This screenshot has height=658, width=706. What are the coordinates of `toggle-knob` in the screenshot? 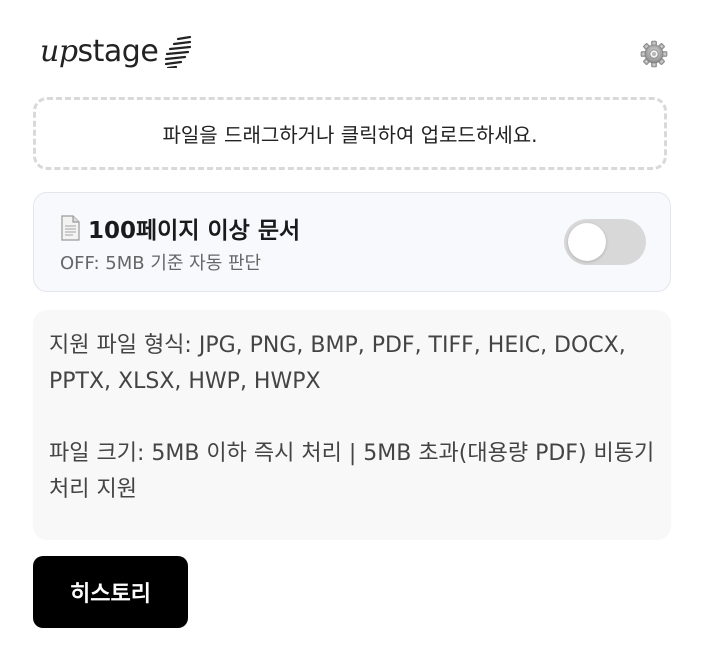 It's located at (587, 242).